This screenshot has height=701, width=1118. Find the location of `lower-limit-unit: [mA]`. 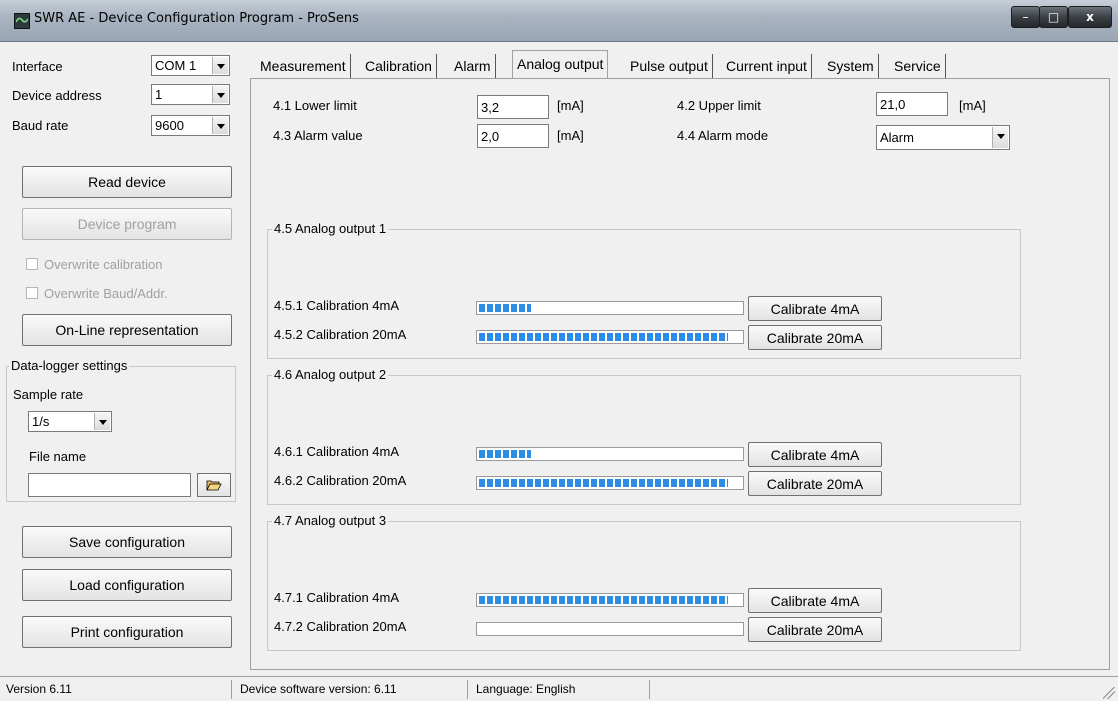

lower-limit-unit: [mA] is located at coordinates (570, 105).